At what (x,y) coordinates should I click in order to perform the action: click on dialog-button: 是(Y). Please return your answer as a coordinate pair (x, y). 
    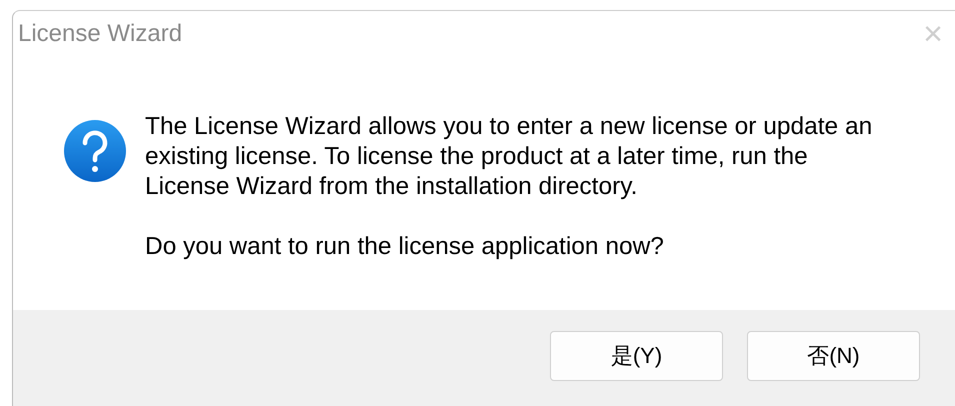
    Looking at the image, I should click on (636, 356).